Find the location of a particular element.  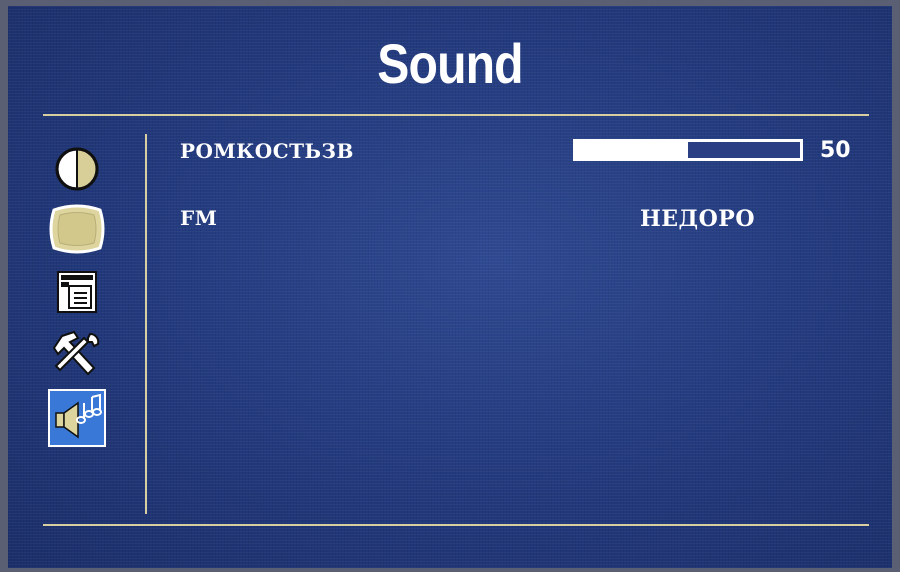

contrast-icon is located at coordinates (77, 169).